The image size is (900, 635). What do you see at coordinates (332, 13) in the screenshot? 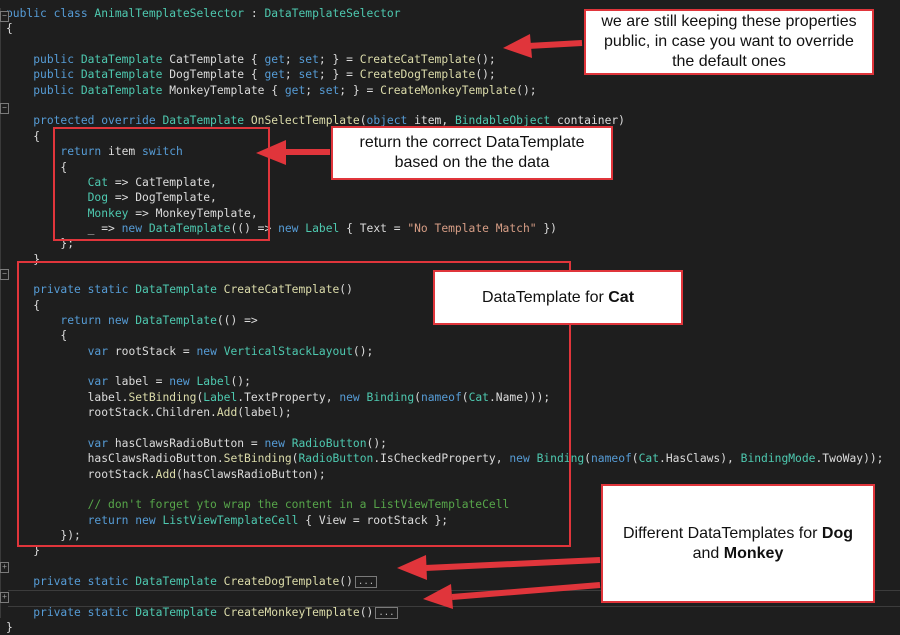
I see `code-token: DataTemplateSelector` at bounding box center [332, 13].